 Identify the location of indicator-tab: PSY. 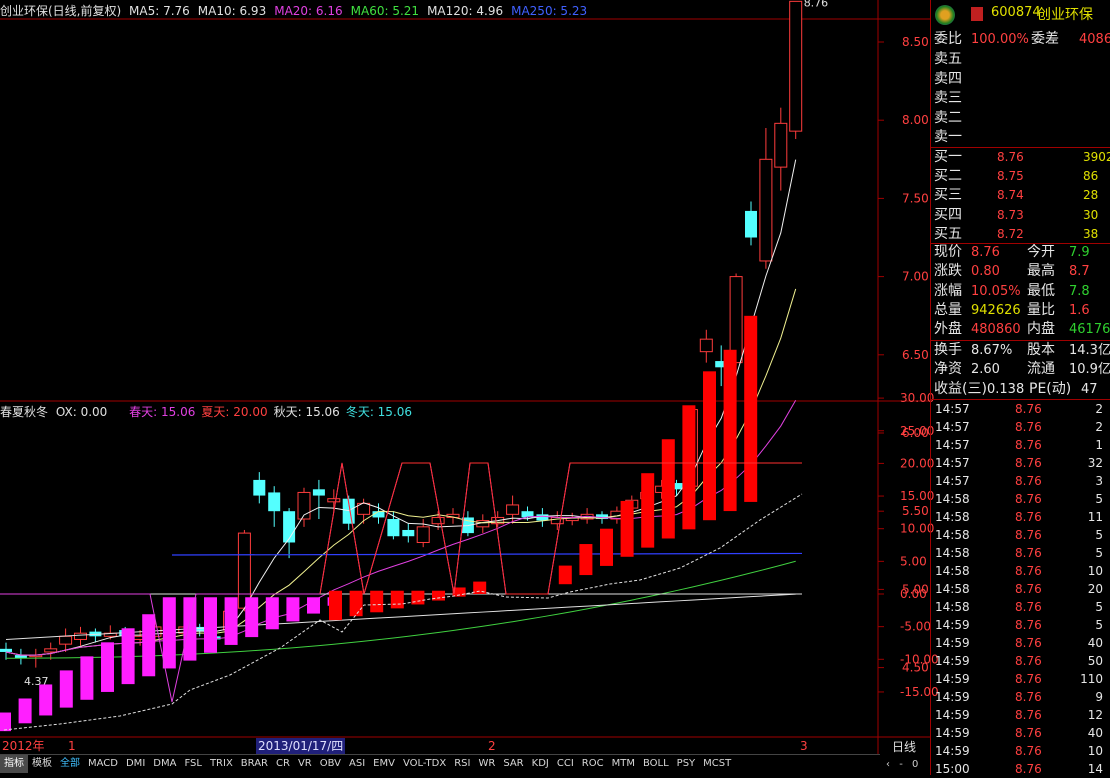
(686, 764).